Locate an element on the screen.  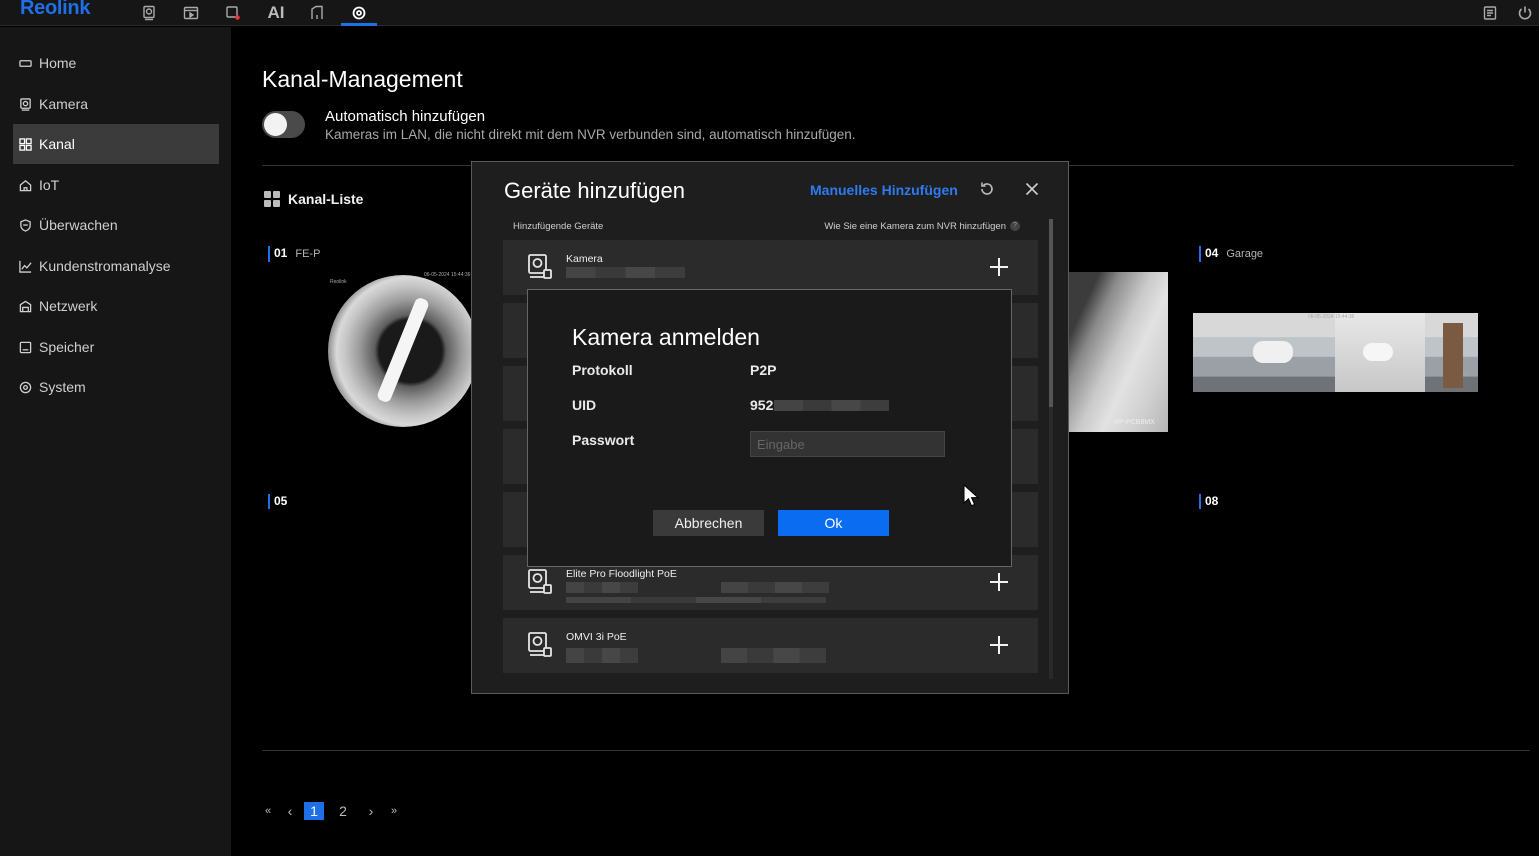
sidebar-item-kamera: Kamera is located at coordinates (116, 104).